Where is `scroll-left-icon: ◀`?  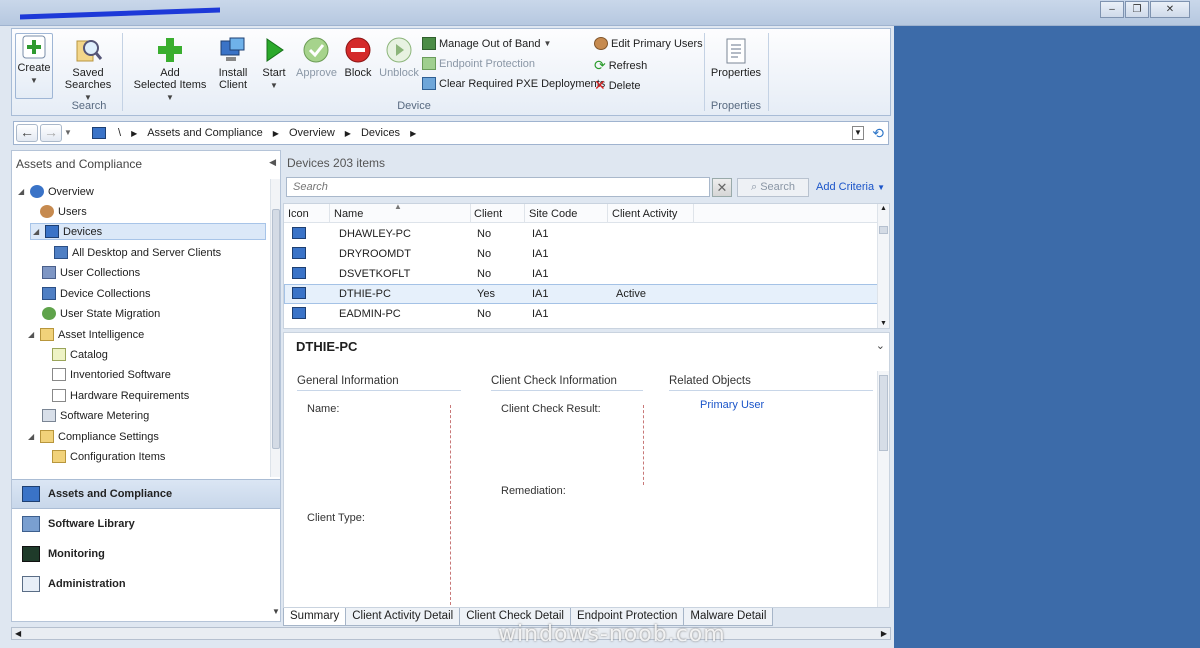 scroll-left-icon: ◀ is located at coordinates (18, 633).